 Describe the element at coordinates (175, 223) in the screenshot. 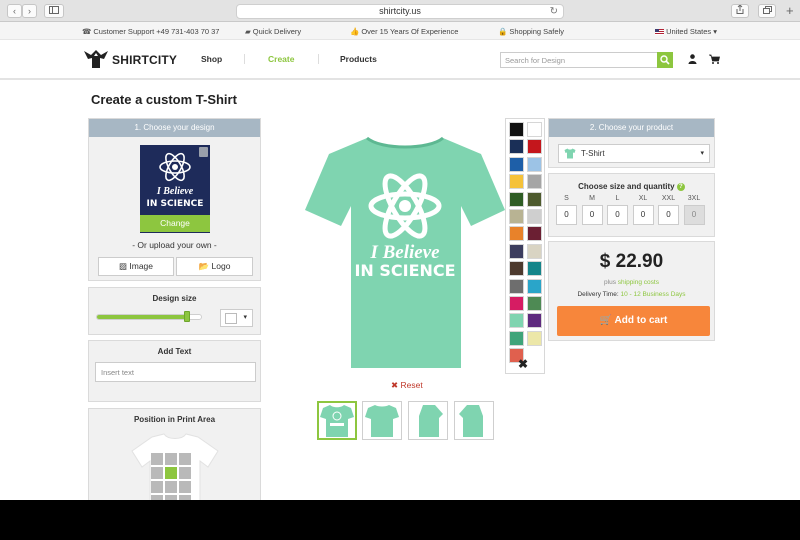

I see `change-design-button: Change` at that location.